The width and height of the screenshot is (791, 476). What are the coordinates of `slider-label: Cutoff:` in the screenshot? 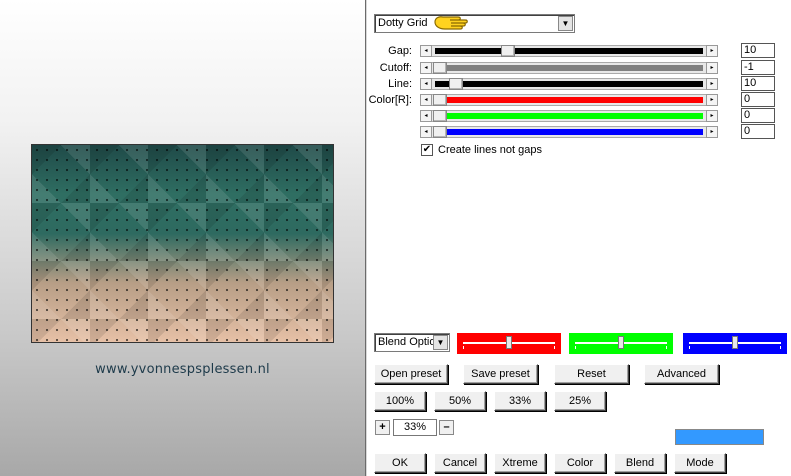 It's located at (395, 68).